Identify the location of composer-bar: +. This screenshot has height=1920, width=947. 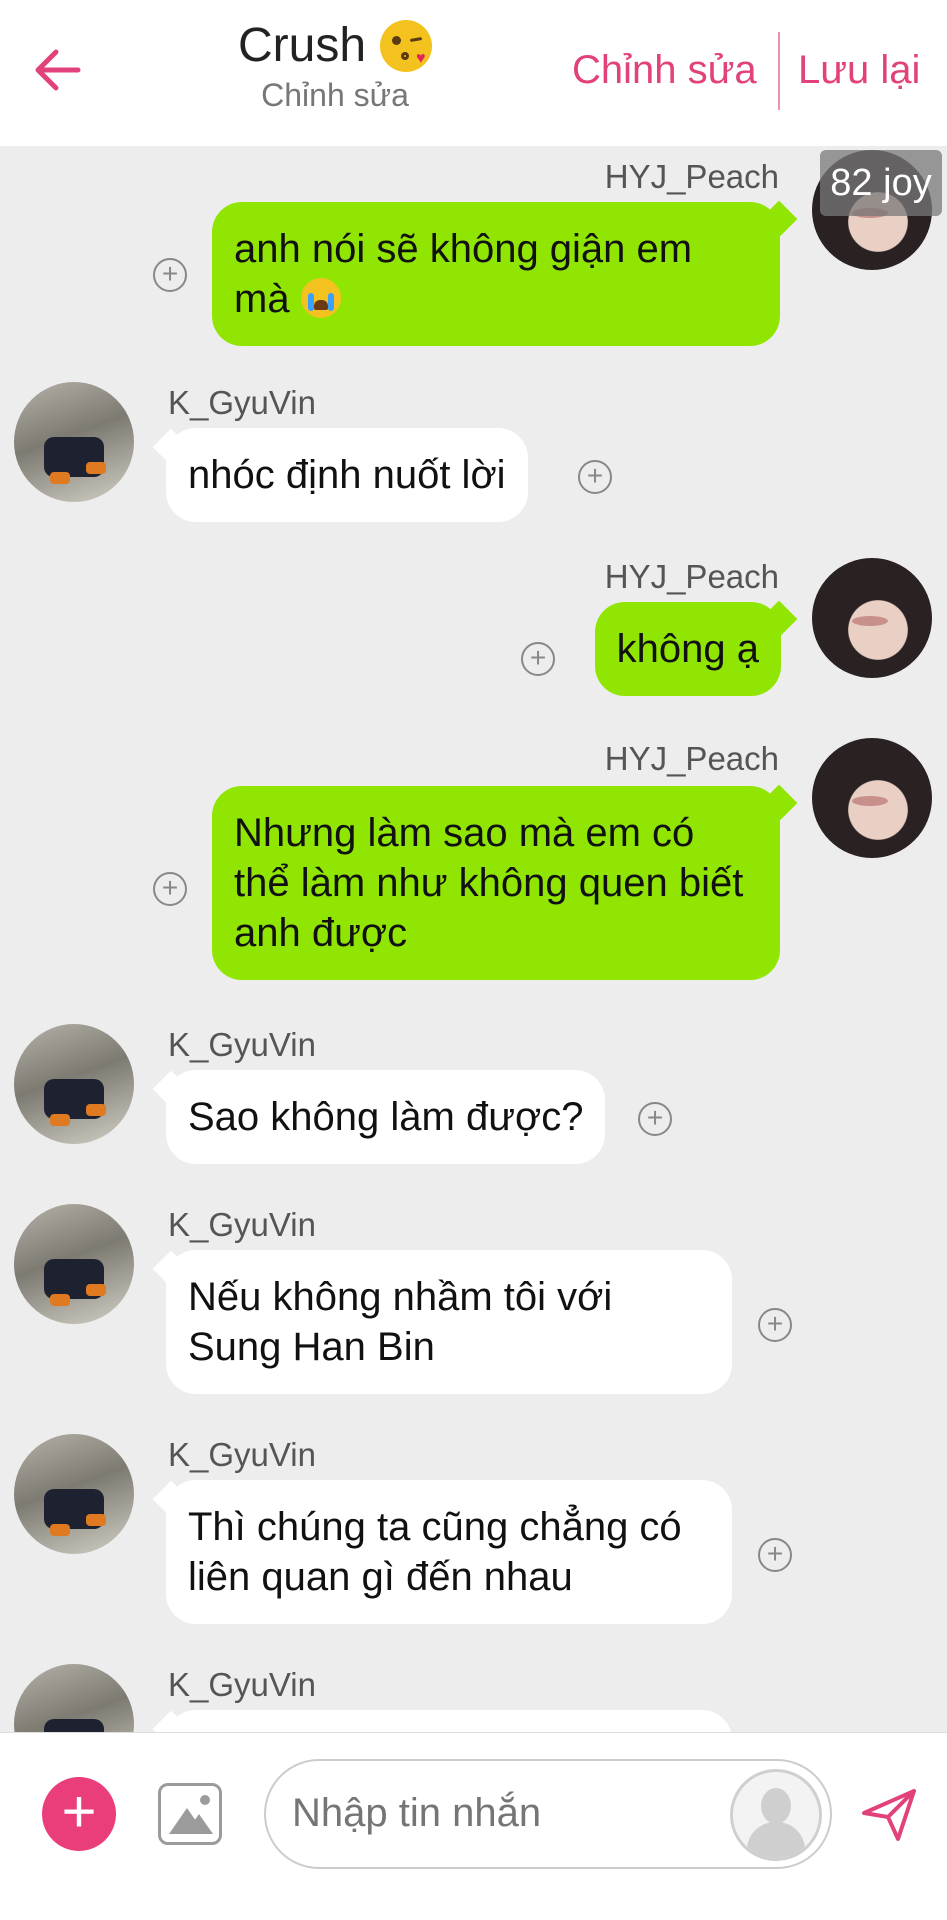
(473, 1826).